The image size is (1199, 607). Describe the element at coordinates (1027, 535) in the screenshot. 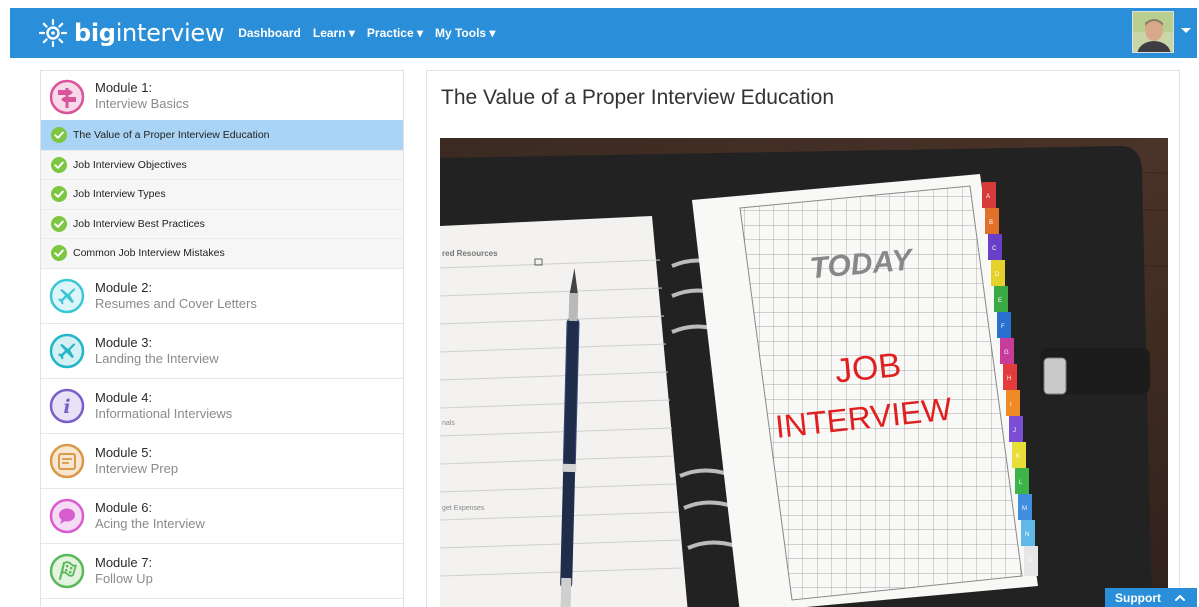

I see `tab-letter: N` at that location.